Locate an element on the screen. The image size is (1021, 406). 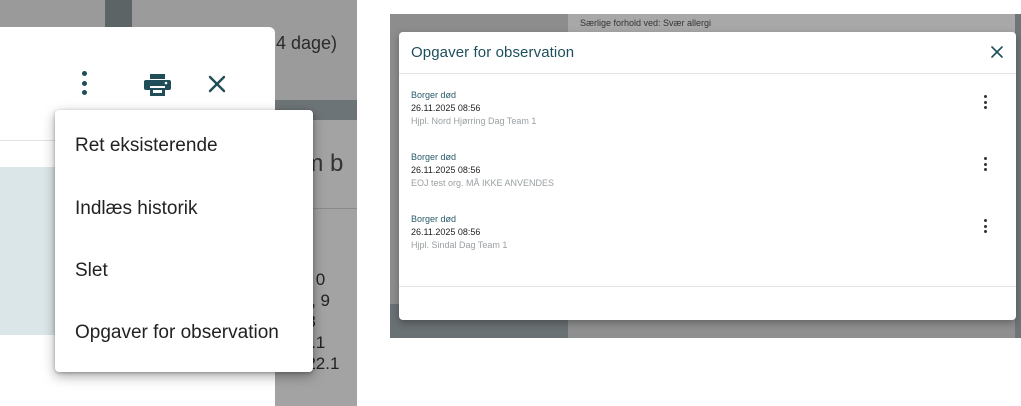
menu-item-edit-existing: Ret eksisterende is located at coordinates (184, 146).